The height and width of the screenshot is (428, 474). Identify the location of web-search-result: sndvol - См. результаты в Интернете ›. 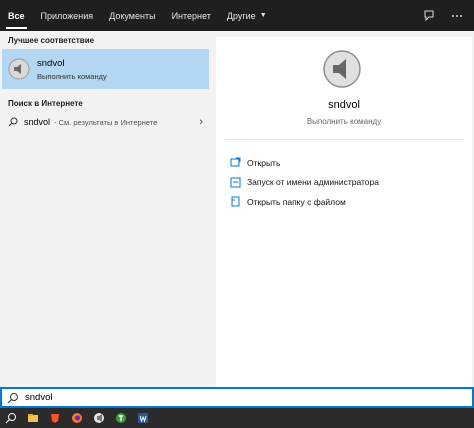
(105, 122).